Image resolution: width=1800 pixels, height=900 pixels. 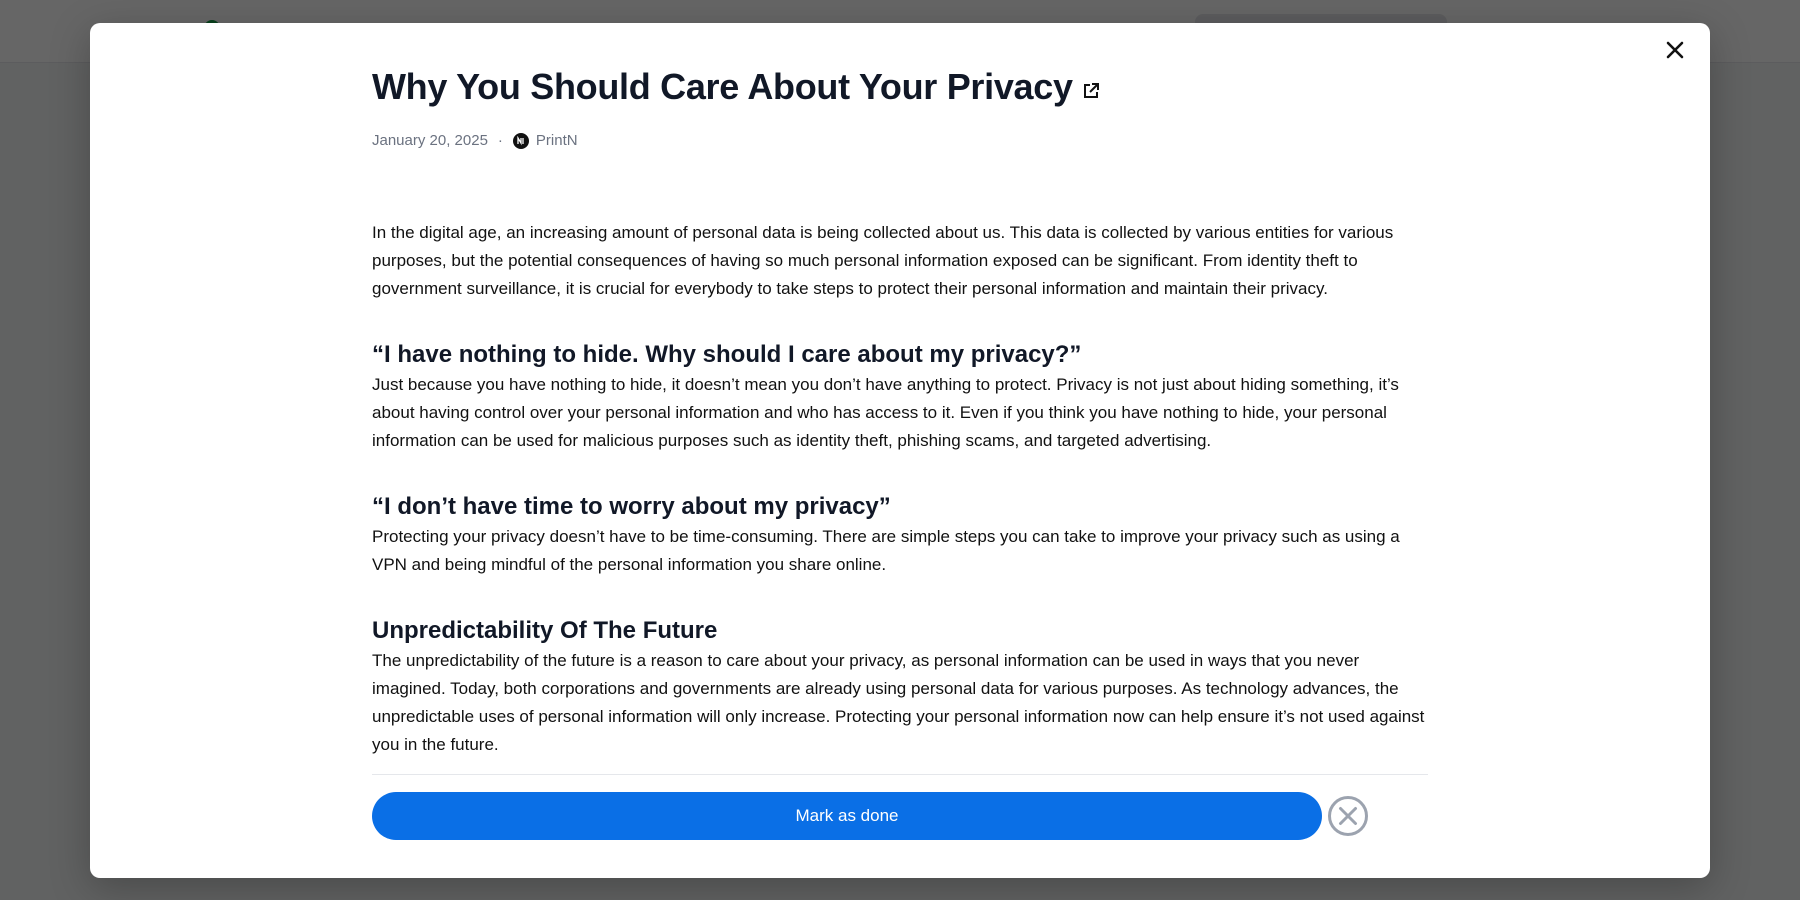 I want to click on close-icon, so click(x=1675, y=50).